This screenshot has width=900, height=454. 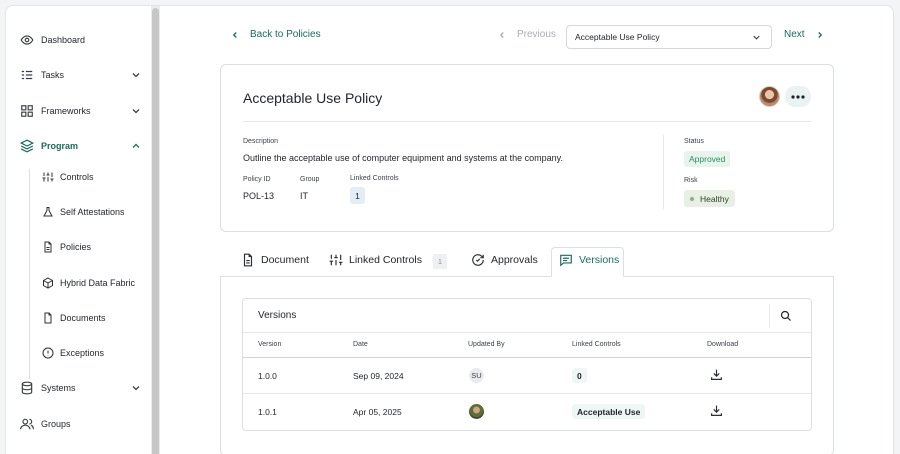 What do you see at coordinates (440, 261) in the screenshot?
I see `tab-count-badge: 1` at bounding box center [440, 261].